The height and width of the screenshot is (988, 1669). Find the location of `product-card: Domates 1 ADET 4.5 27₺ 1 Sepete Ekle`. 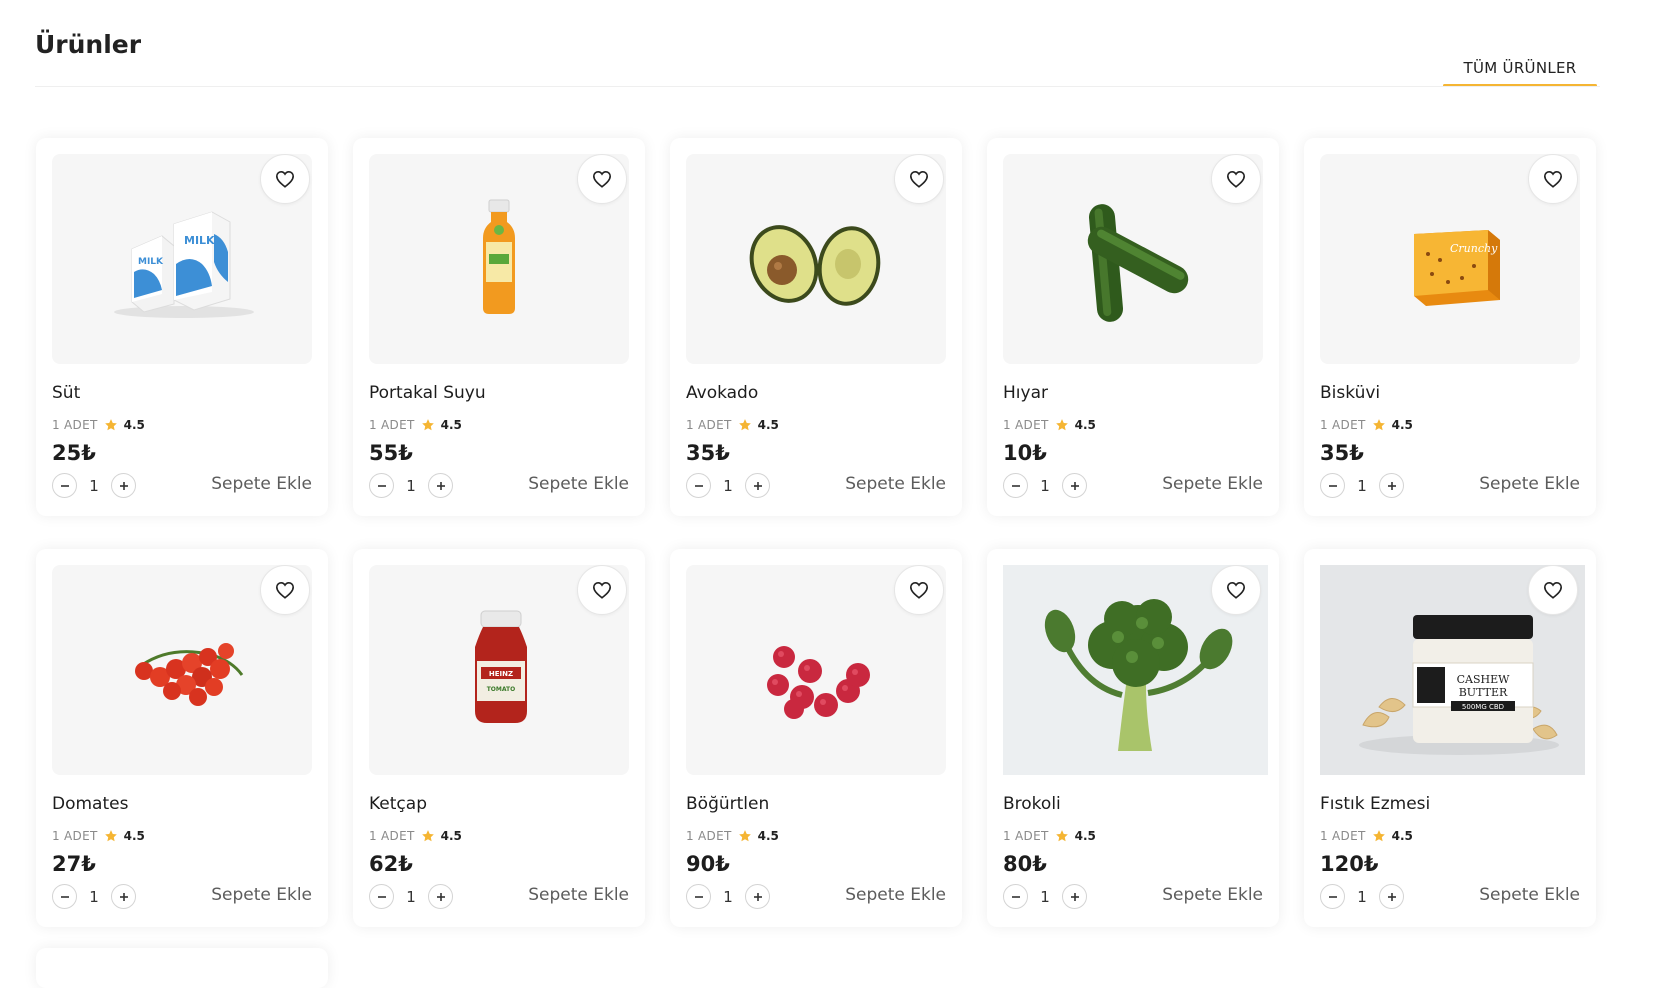

product-card: Domates 1 ADET 4.5 27₺ 1 Sepete Ekle is located at coordinates (182, 738).